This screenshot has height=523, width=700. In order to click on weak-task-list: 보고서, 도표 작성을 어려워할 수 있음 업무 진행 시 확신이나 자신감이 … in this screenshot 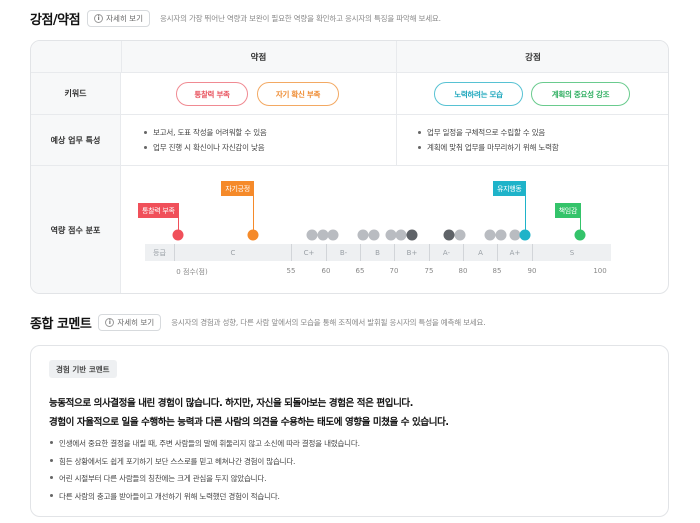, I will do `click(205, 140)`.